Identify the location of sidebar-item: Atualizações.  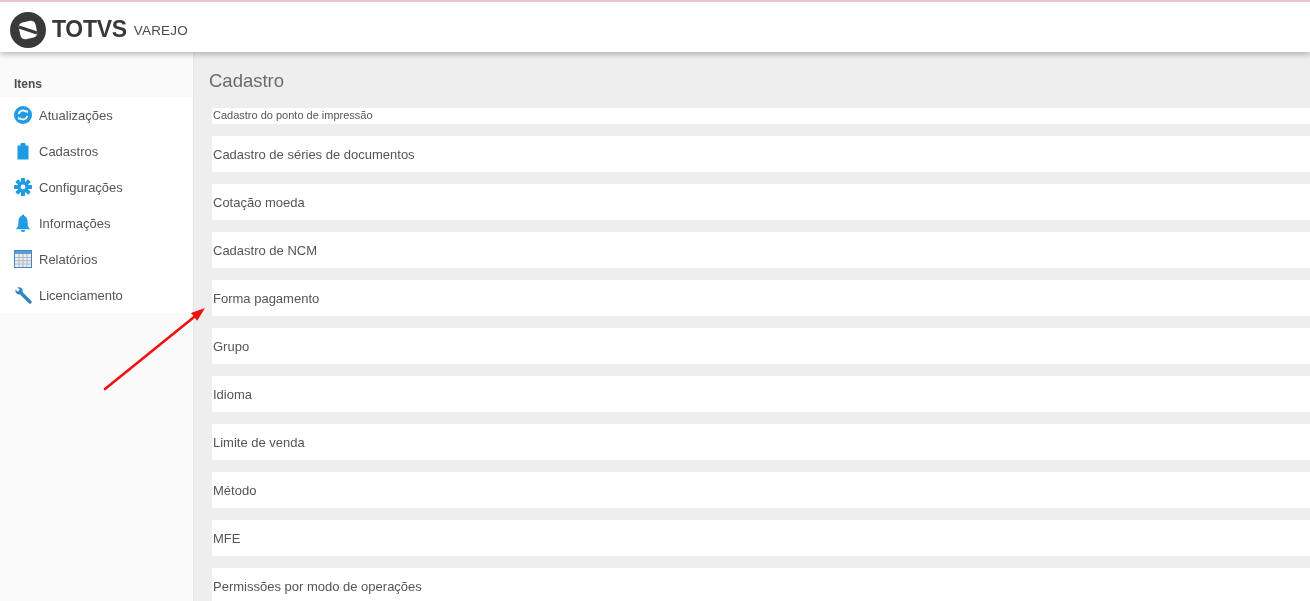
(96, 115).